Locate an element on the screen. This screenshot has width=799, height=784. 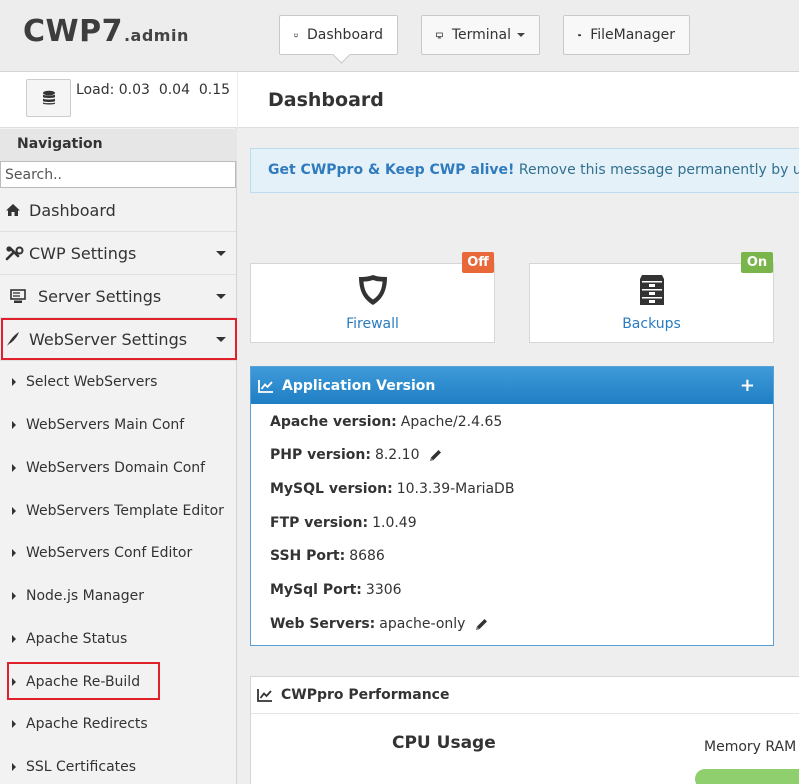
sidebar-item-server-settings: Server Settings is located at coordinates (118, 296).